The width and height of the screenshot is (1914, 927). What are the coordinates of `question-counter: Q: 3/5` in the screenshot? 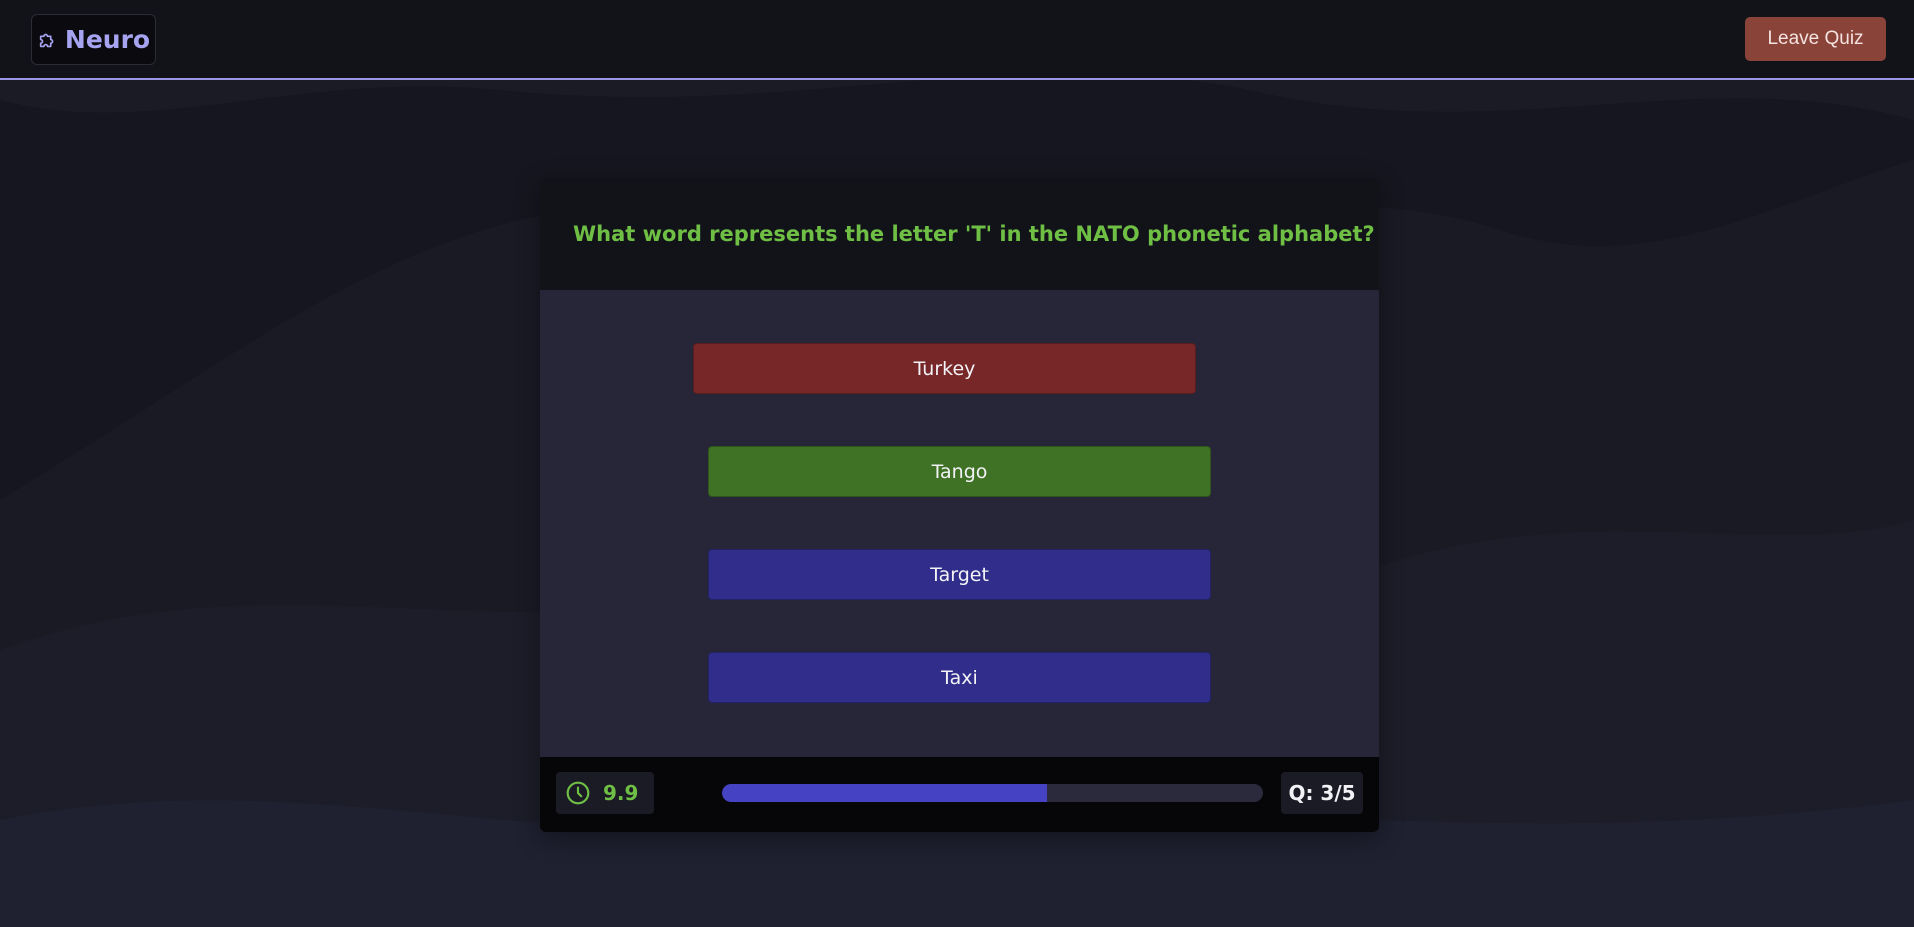 It's located at (1322, 793).